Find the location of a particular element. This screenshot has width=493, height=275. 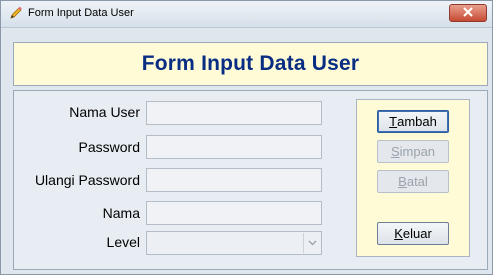

close-icon is located at coordinates (468, 13).